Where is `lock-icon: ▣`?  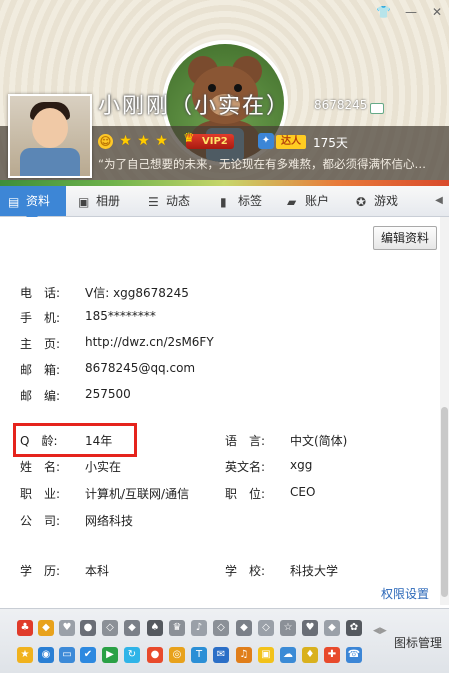 lock-icon: ▣ is located at coordinates (266, 655).